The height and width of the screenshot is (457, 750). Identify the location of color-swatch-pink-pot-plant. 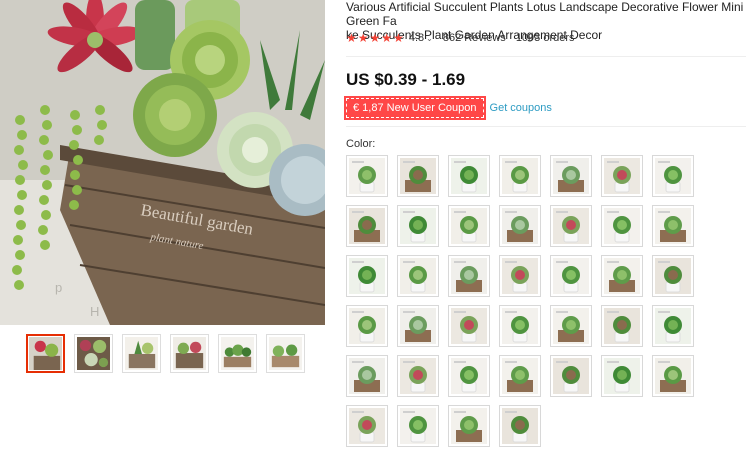
(367, 226).